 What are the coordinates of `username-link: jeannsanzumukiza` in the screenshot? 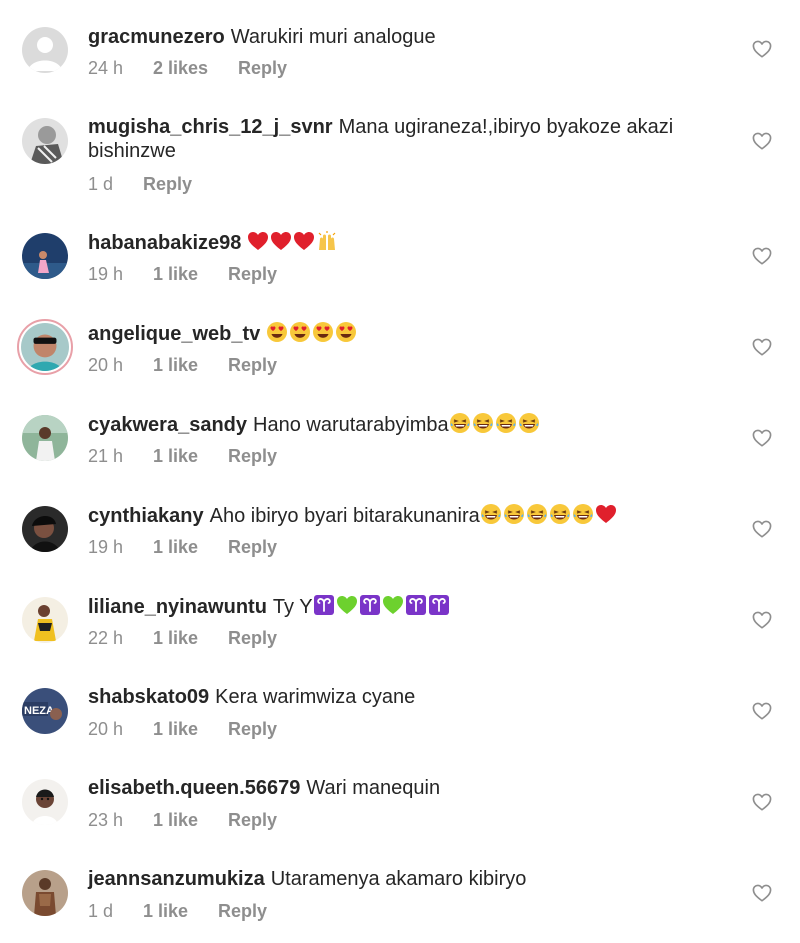 It's located at (176, 879).